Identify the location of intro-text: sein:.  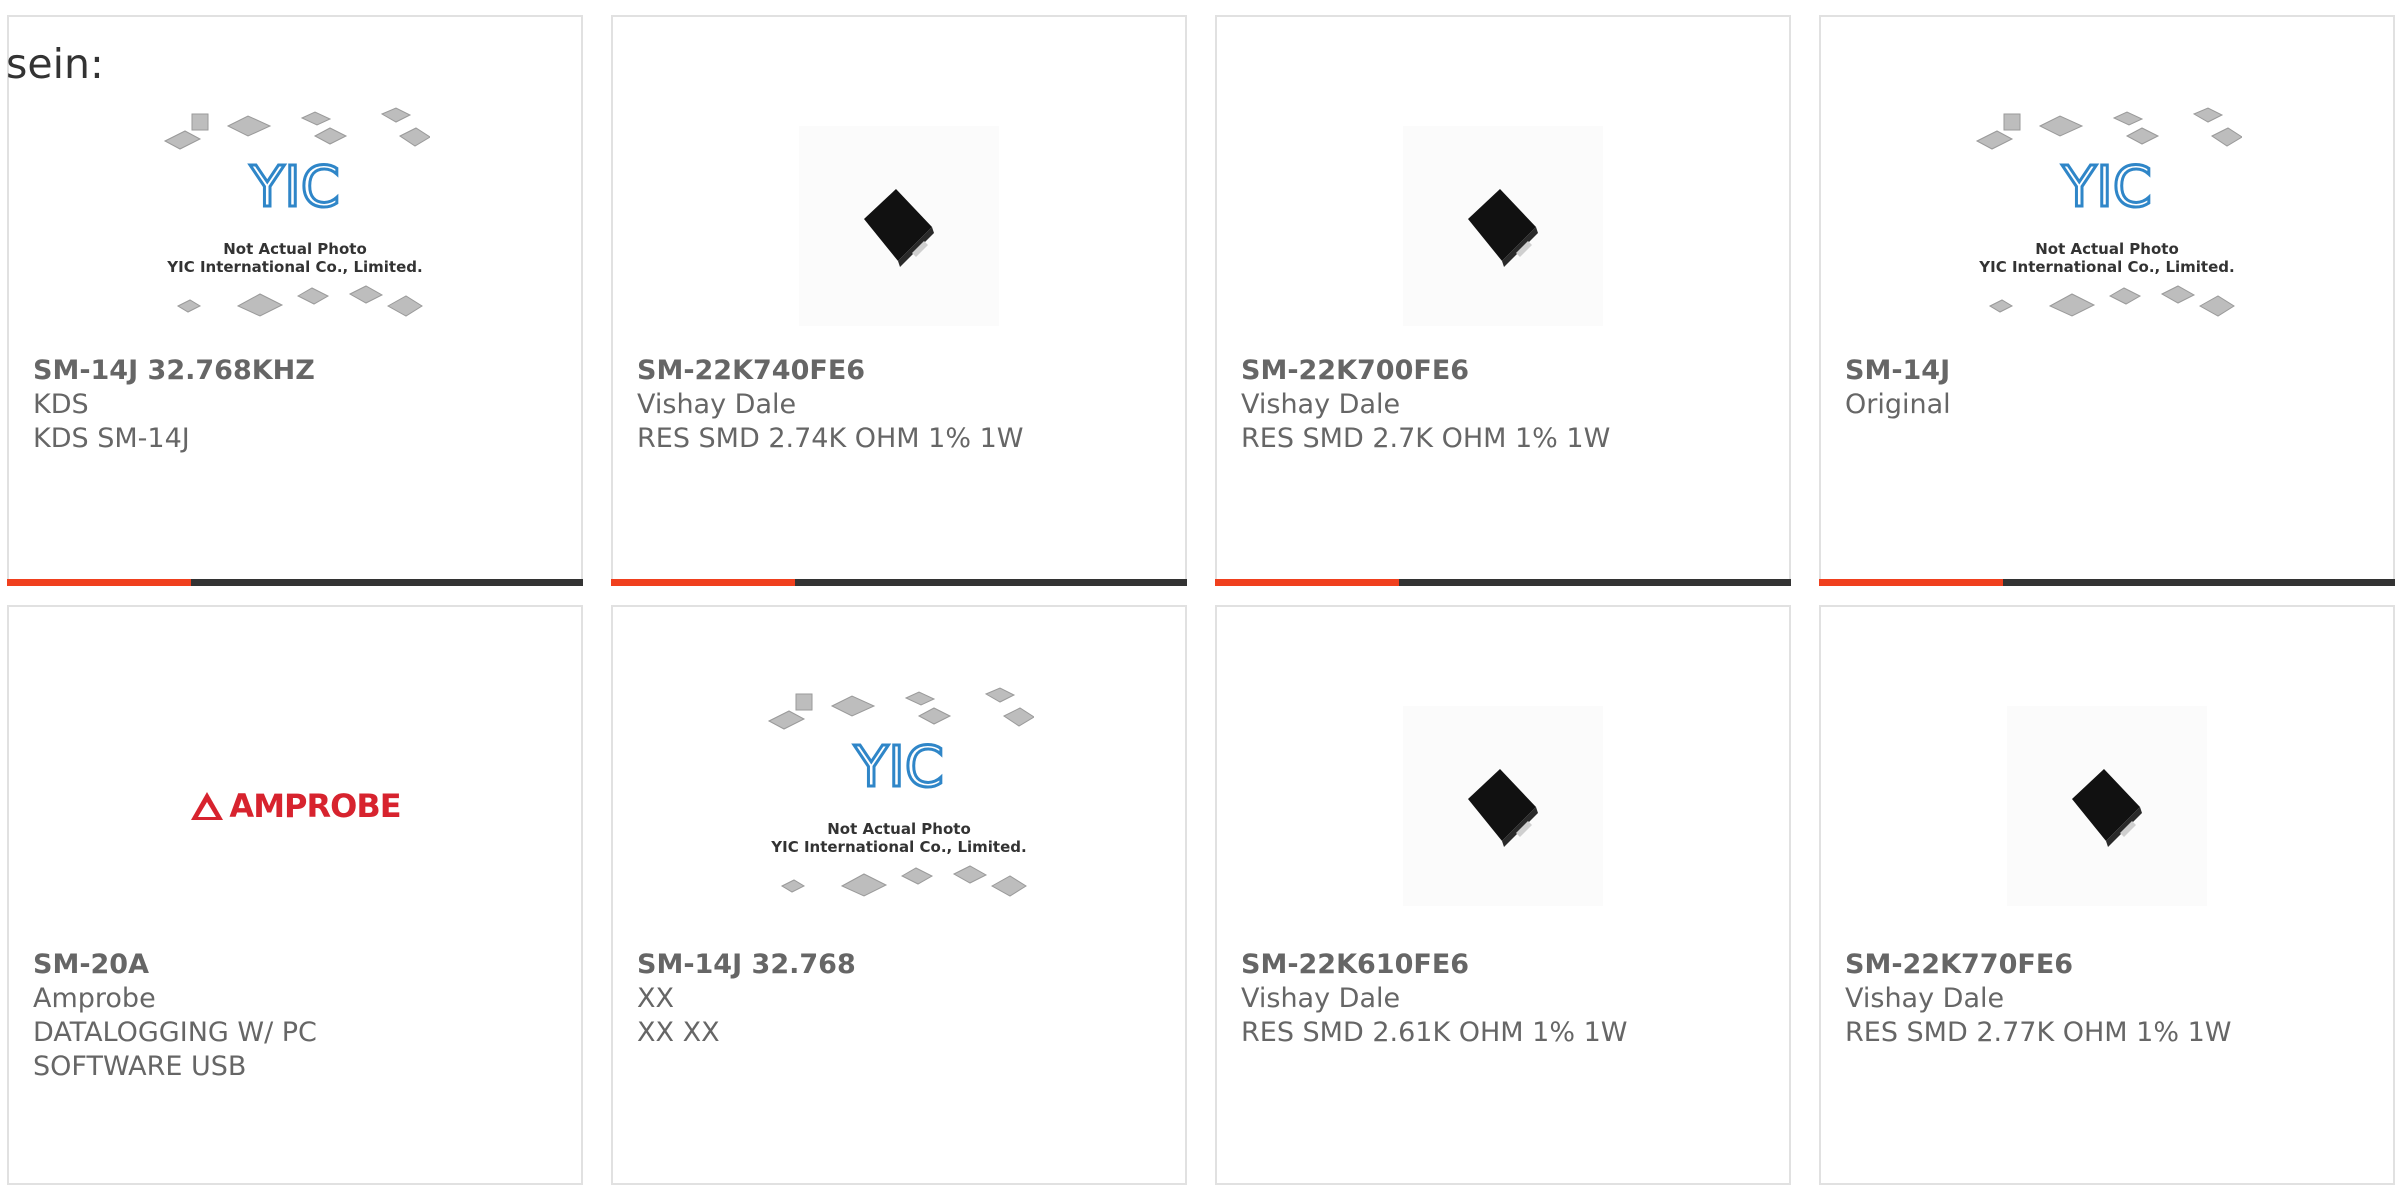
(55, 64).